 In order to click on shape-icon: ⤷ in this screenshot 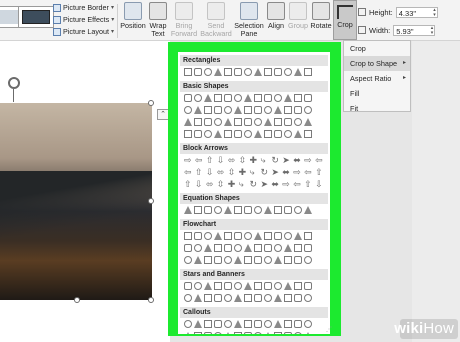, I will do `click(264, 160)`.